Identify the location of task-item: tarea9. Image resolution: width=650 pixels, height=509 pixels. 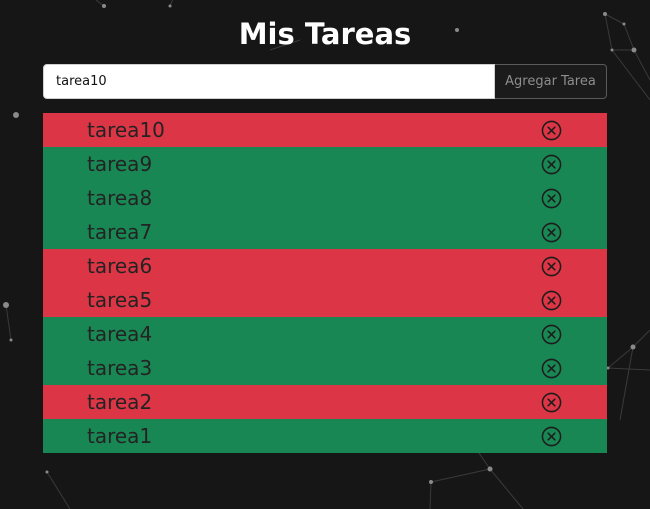
(325, 164).